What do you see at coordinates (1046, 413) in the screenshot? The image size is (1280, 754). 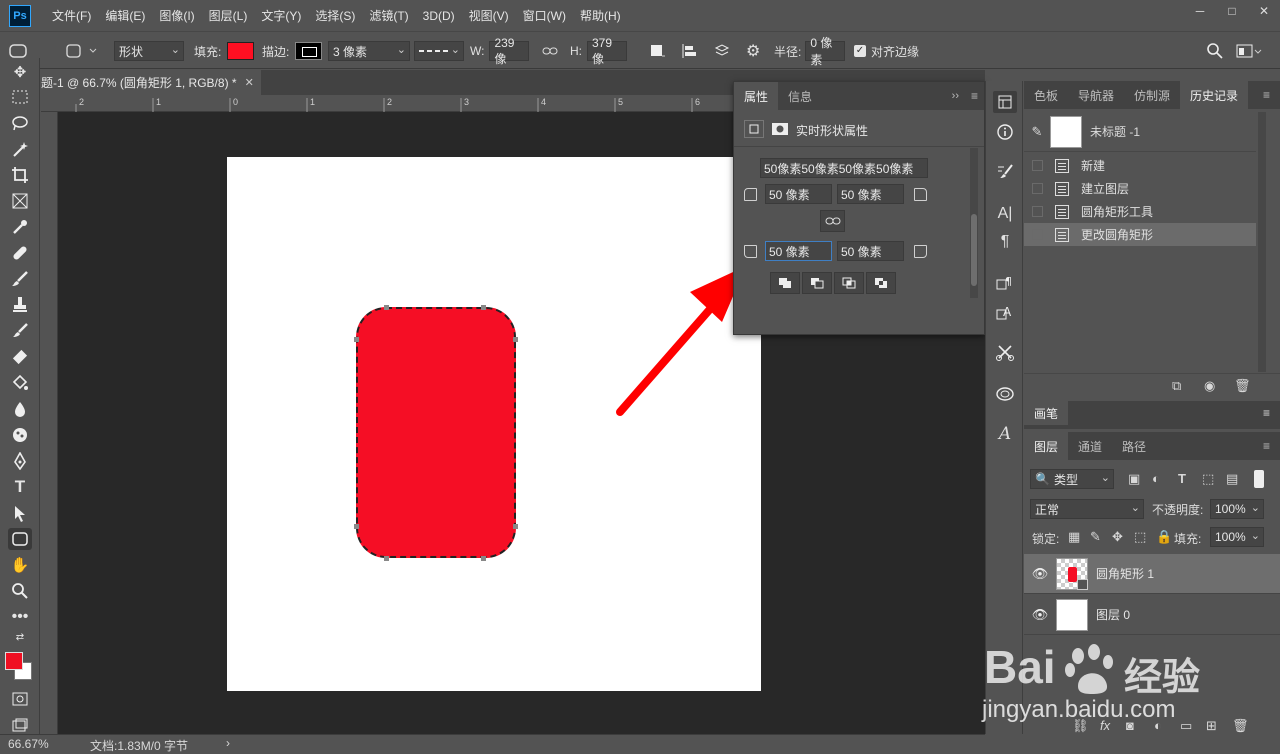 I see `tab-brushes: 画笔` at bounding box center [1046, 413].